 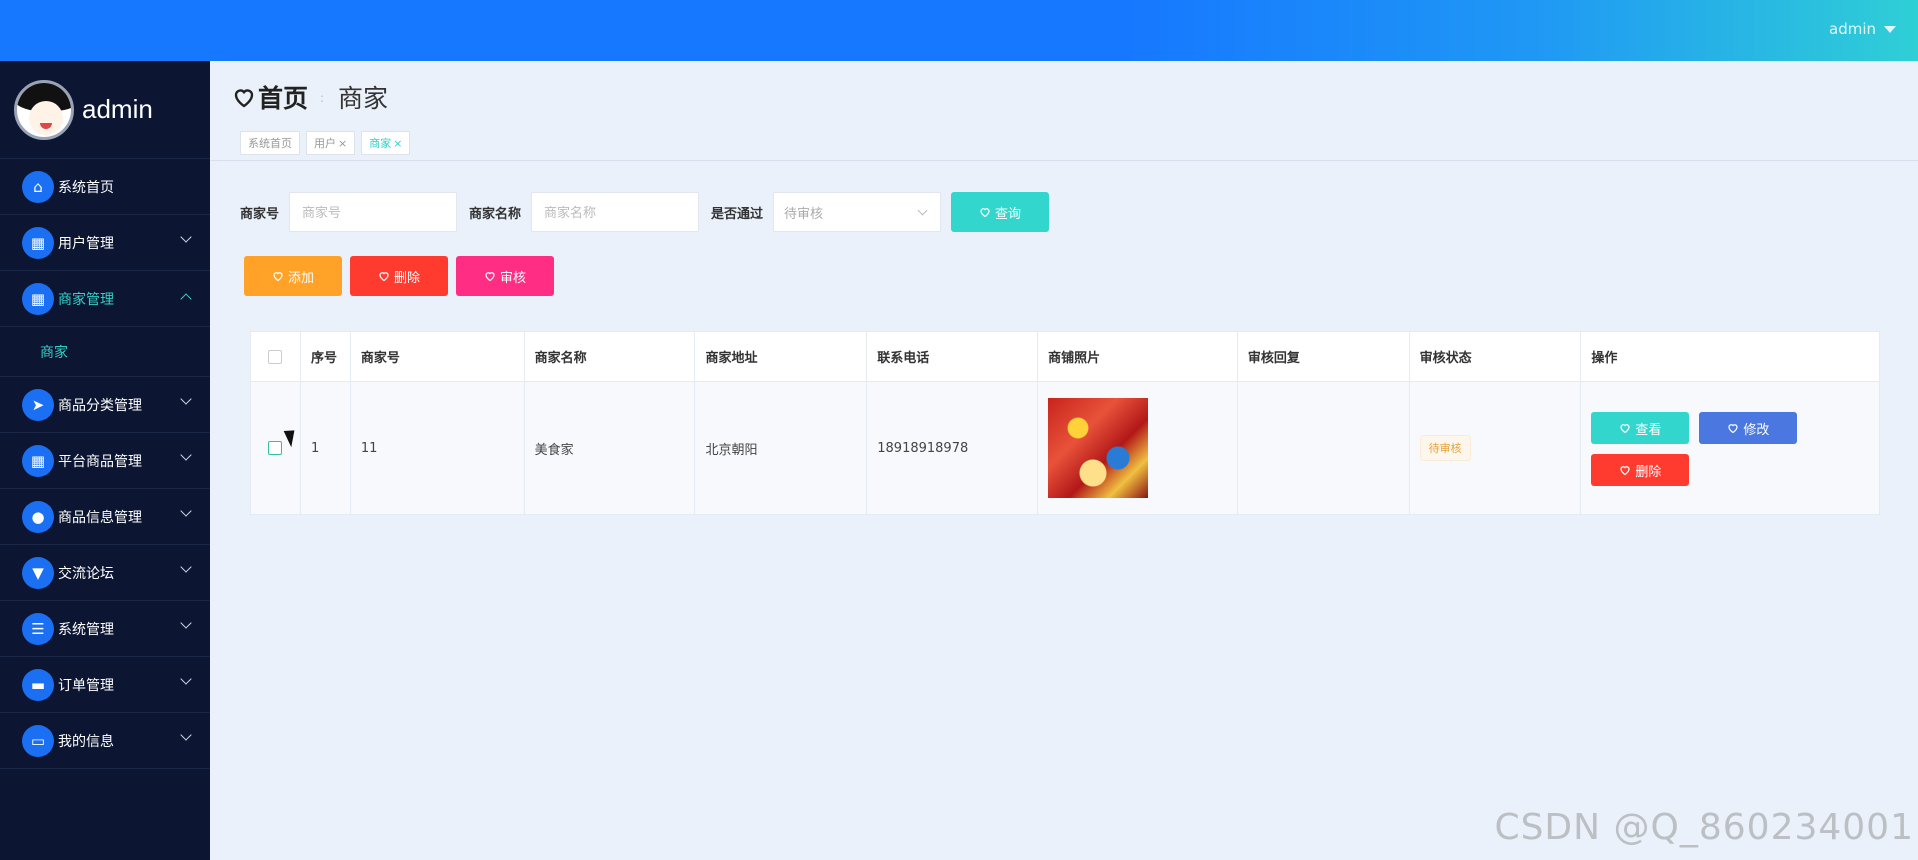 I want to click on cell-merchant-no: 11, so click(x=438, y=448).